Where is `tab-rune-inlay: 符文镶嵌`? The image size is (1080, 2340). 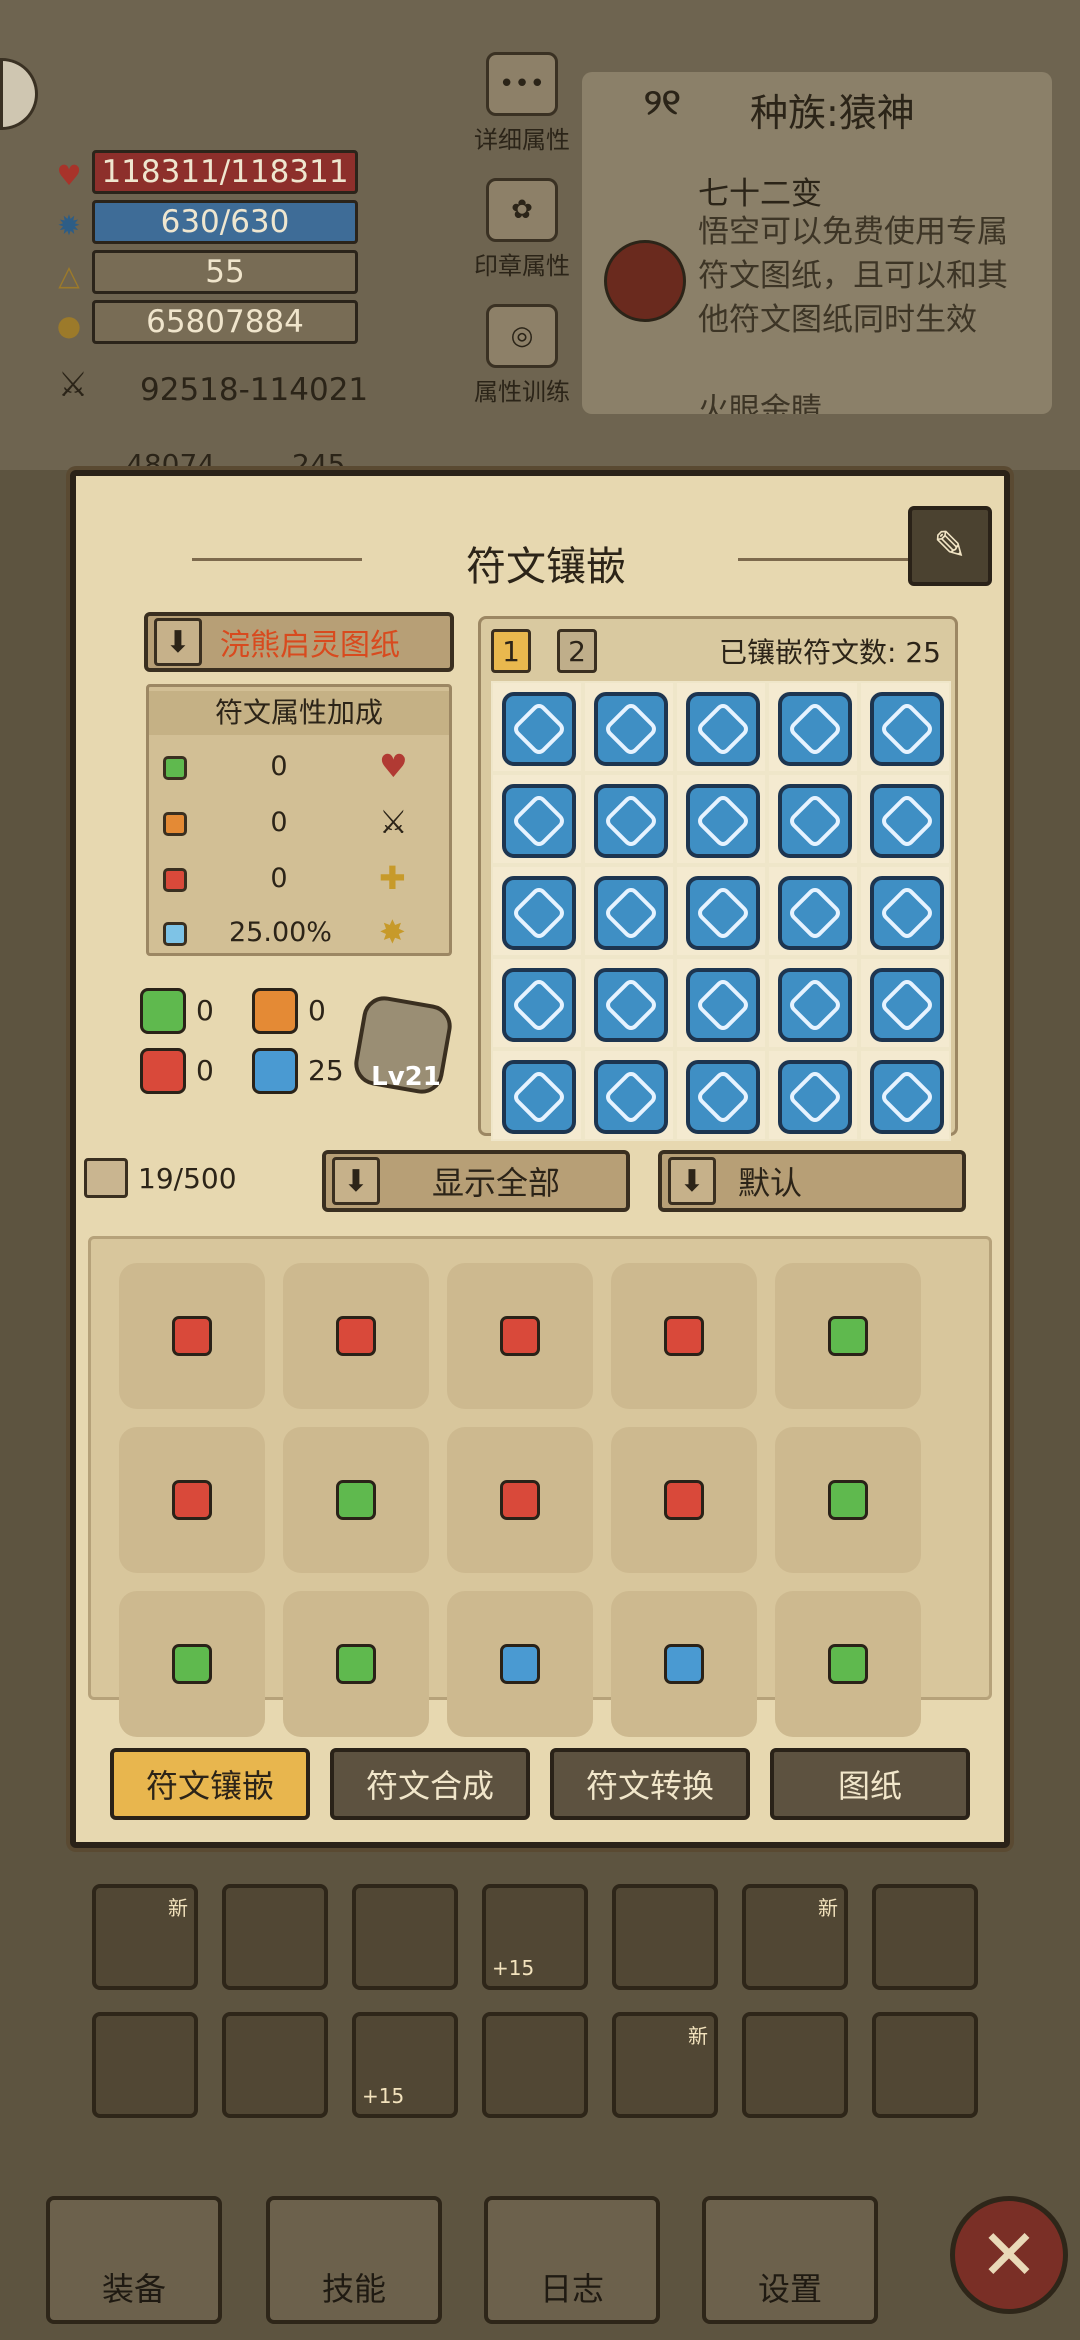
tab-rune-inlay: 符文镶嵌 is located at coordinates (210, 1784).